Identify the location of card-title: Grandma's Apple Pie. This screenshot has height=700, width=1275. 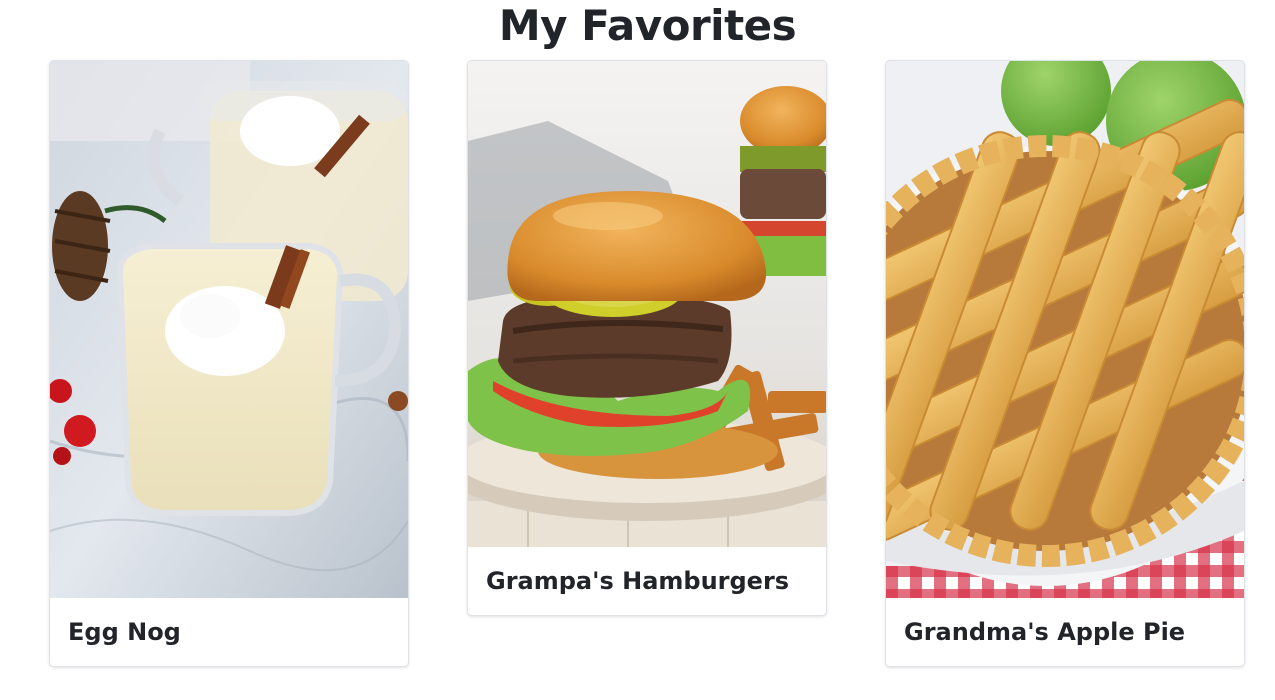
(1044, 632).